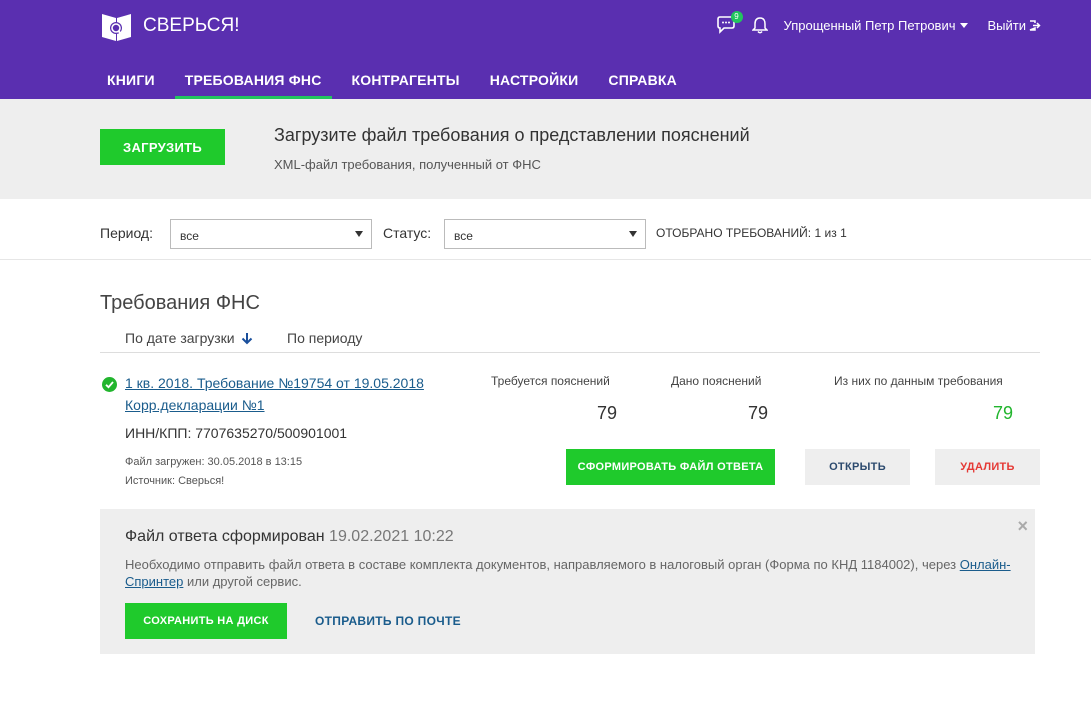 This screenshot has height=722, width=1091. I want to click on delete-button: УДАЛИТЬ, so click(987, 467).